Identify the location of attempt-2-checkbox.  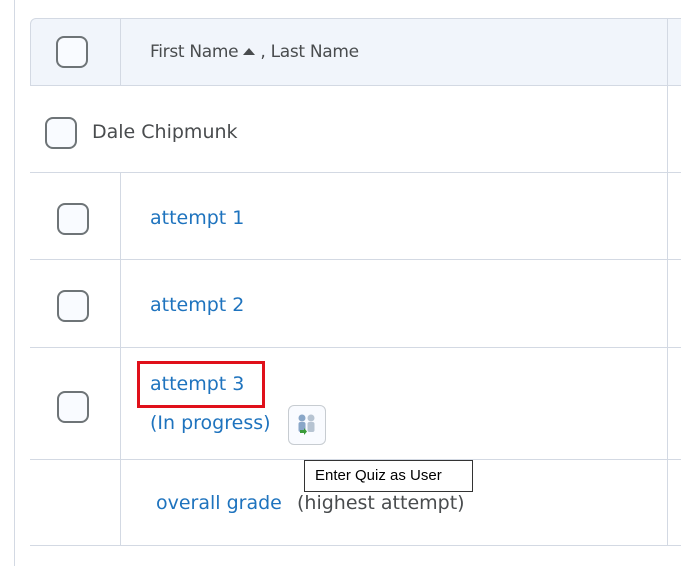
(73, 306).